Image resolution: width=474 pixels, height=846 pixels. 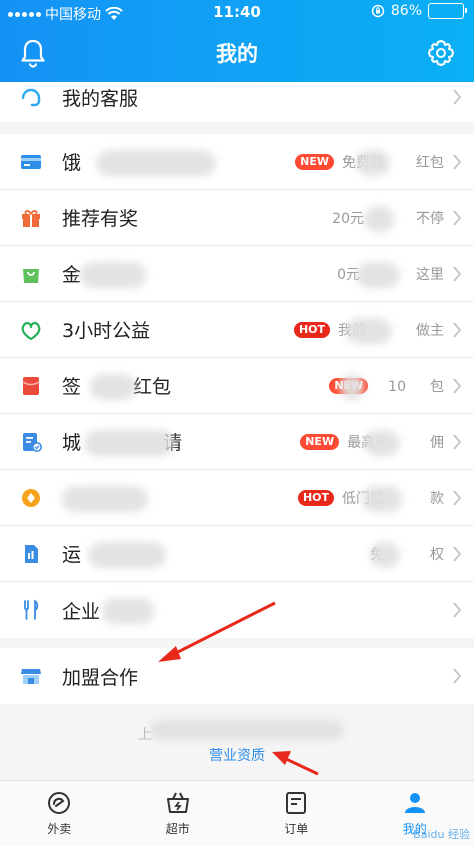 I want to click on menu-item-right: HOT 我的 做主, so click(x=377, y=330).